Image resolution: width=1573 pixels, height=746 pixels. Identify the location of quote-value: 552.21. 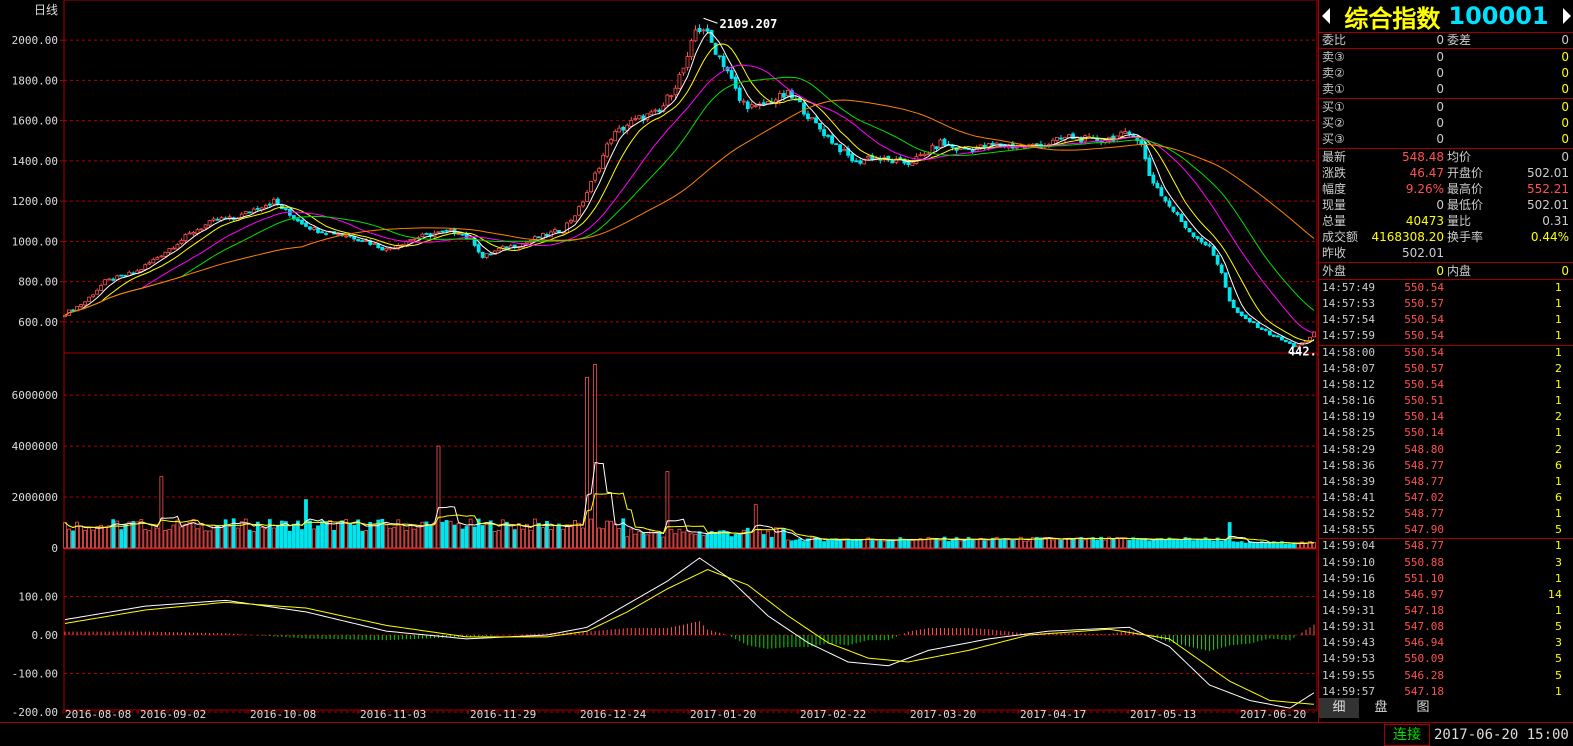
(1548, 189).